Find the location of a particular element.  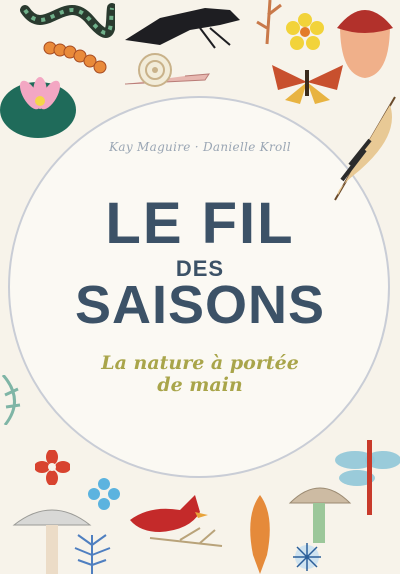

subtitle: La nature à portée de main is located at coordinates (200, 374).